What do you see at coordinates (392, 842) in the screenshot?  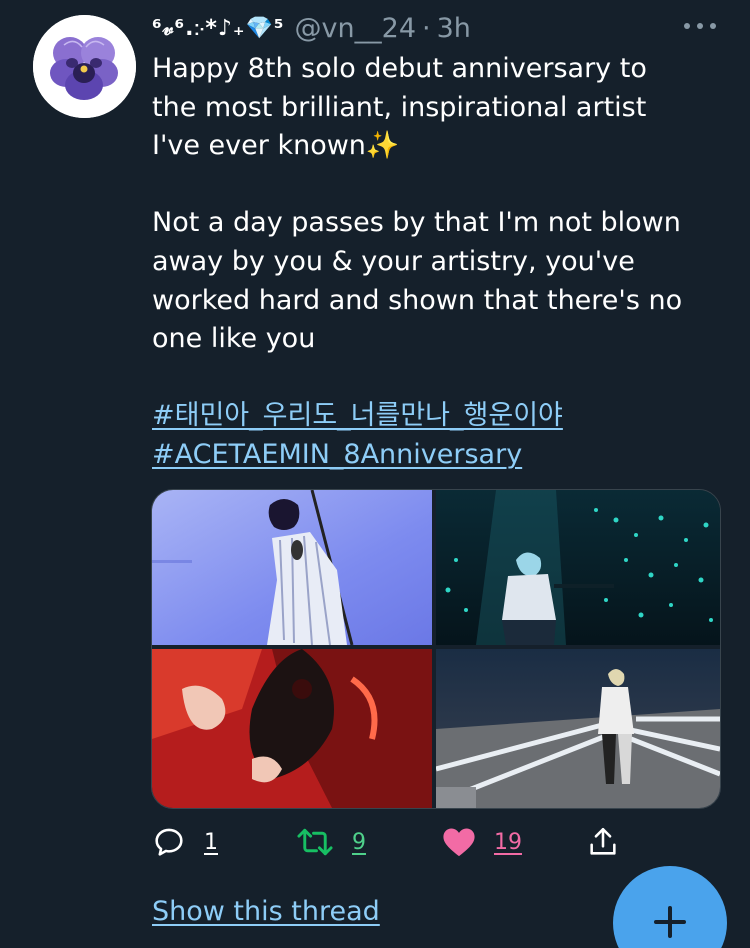 I see `action-bar: 1 9 19` at bounding box center [392, 842].